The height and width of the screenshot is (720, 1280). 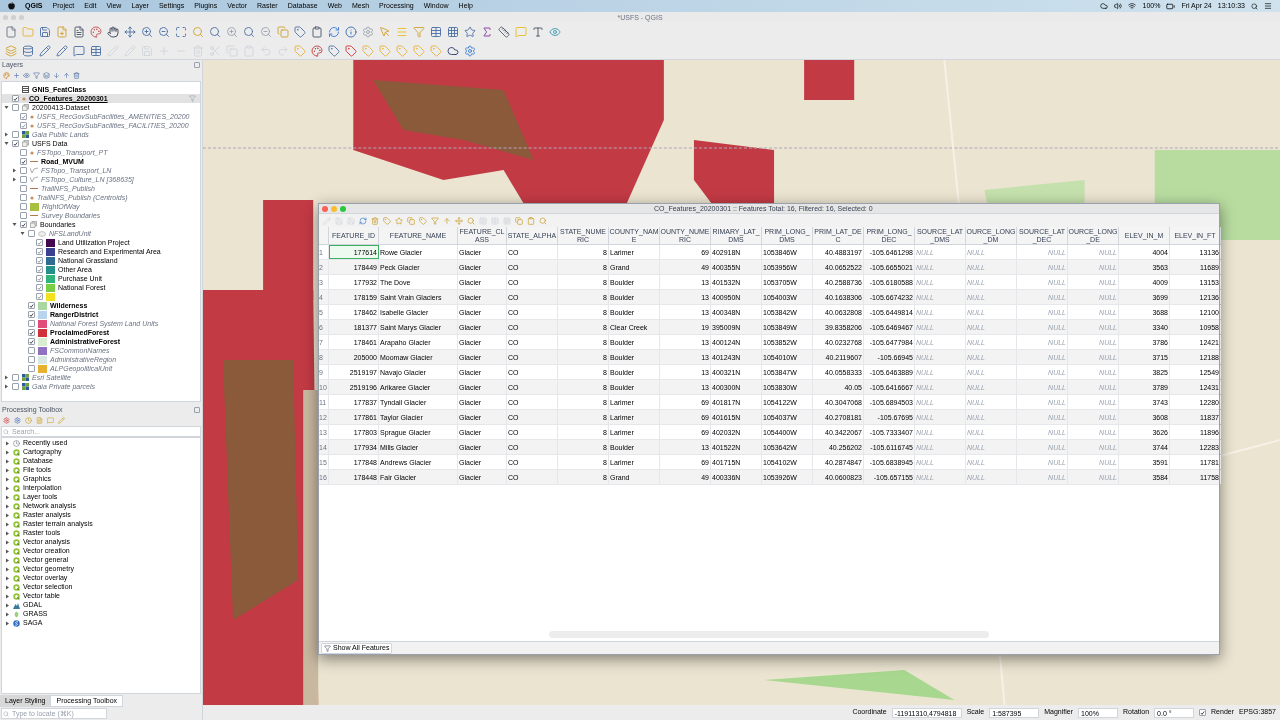 What do you see at coordinates (1132, 6) in the screenshot?
I see `wifi-icon` at bounding box center [1132, 6].